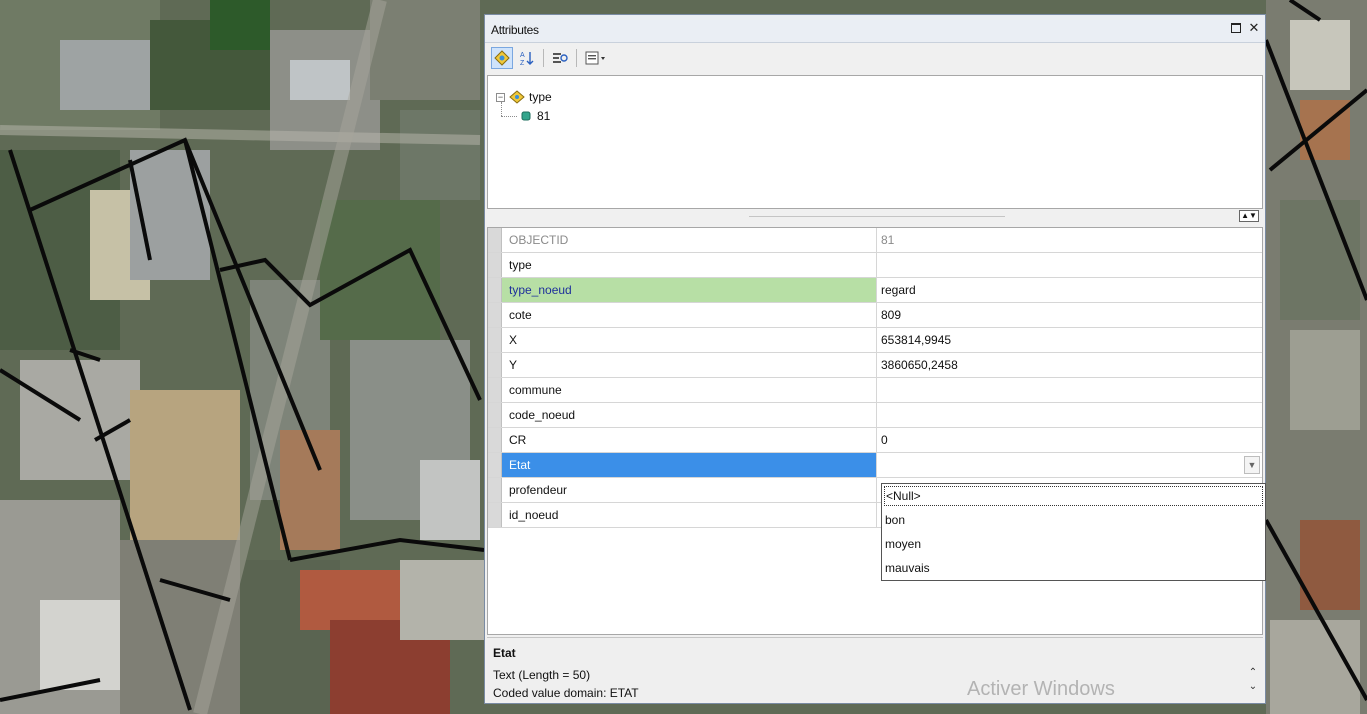 The image size is (1367, 714). What do you see at coordinates (1073, 520) in the screenshot?
I see `dropdown-option: bon` at bounding box center [1073, 520].